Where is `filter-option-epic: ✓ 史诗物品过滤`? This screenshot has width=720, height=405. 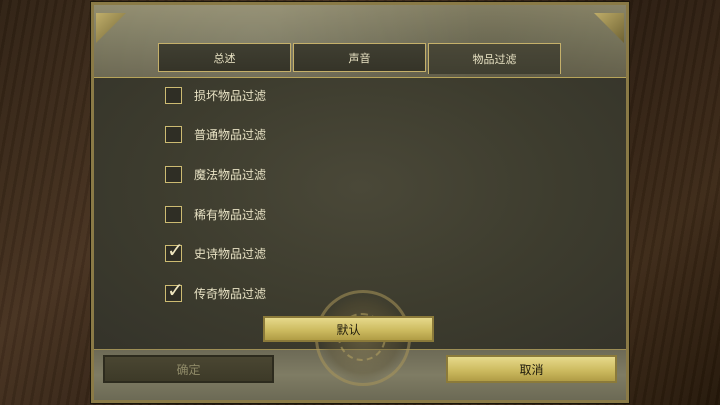
filter-option-epic: ✓ 史诗物品过滤 is located at coordinates (216, 251).